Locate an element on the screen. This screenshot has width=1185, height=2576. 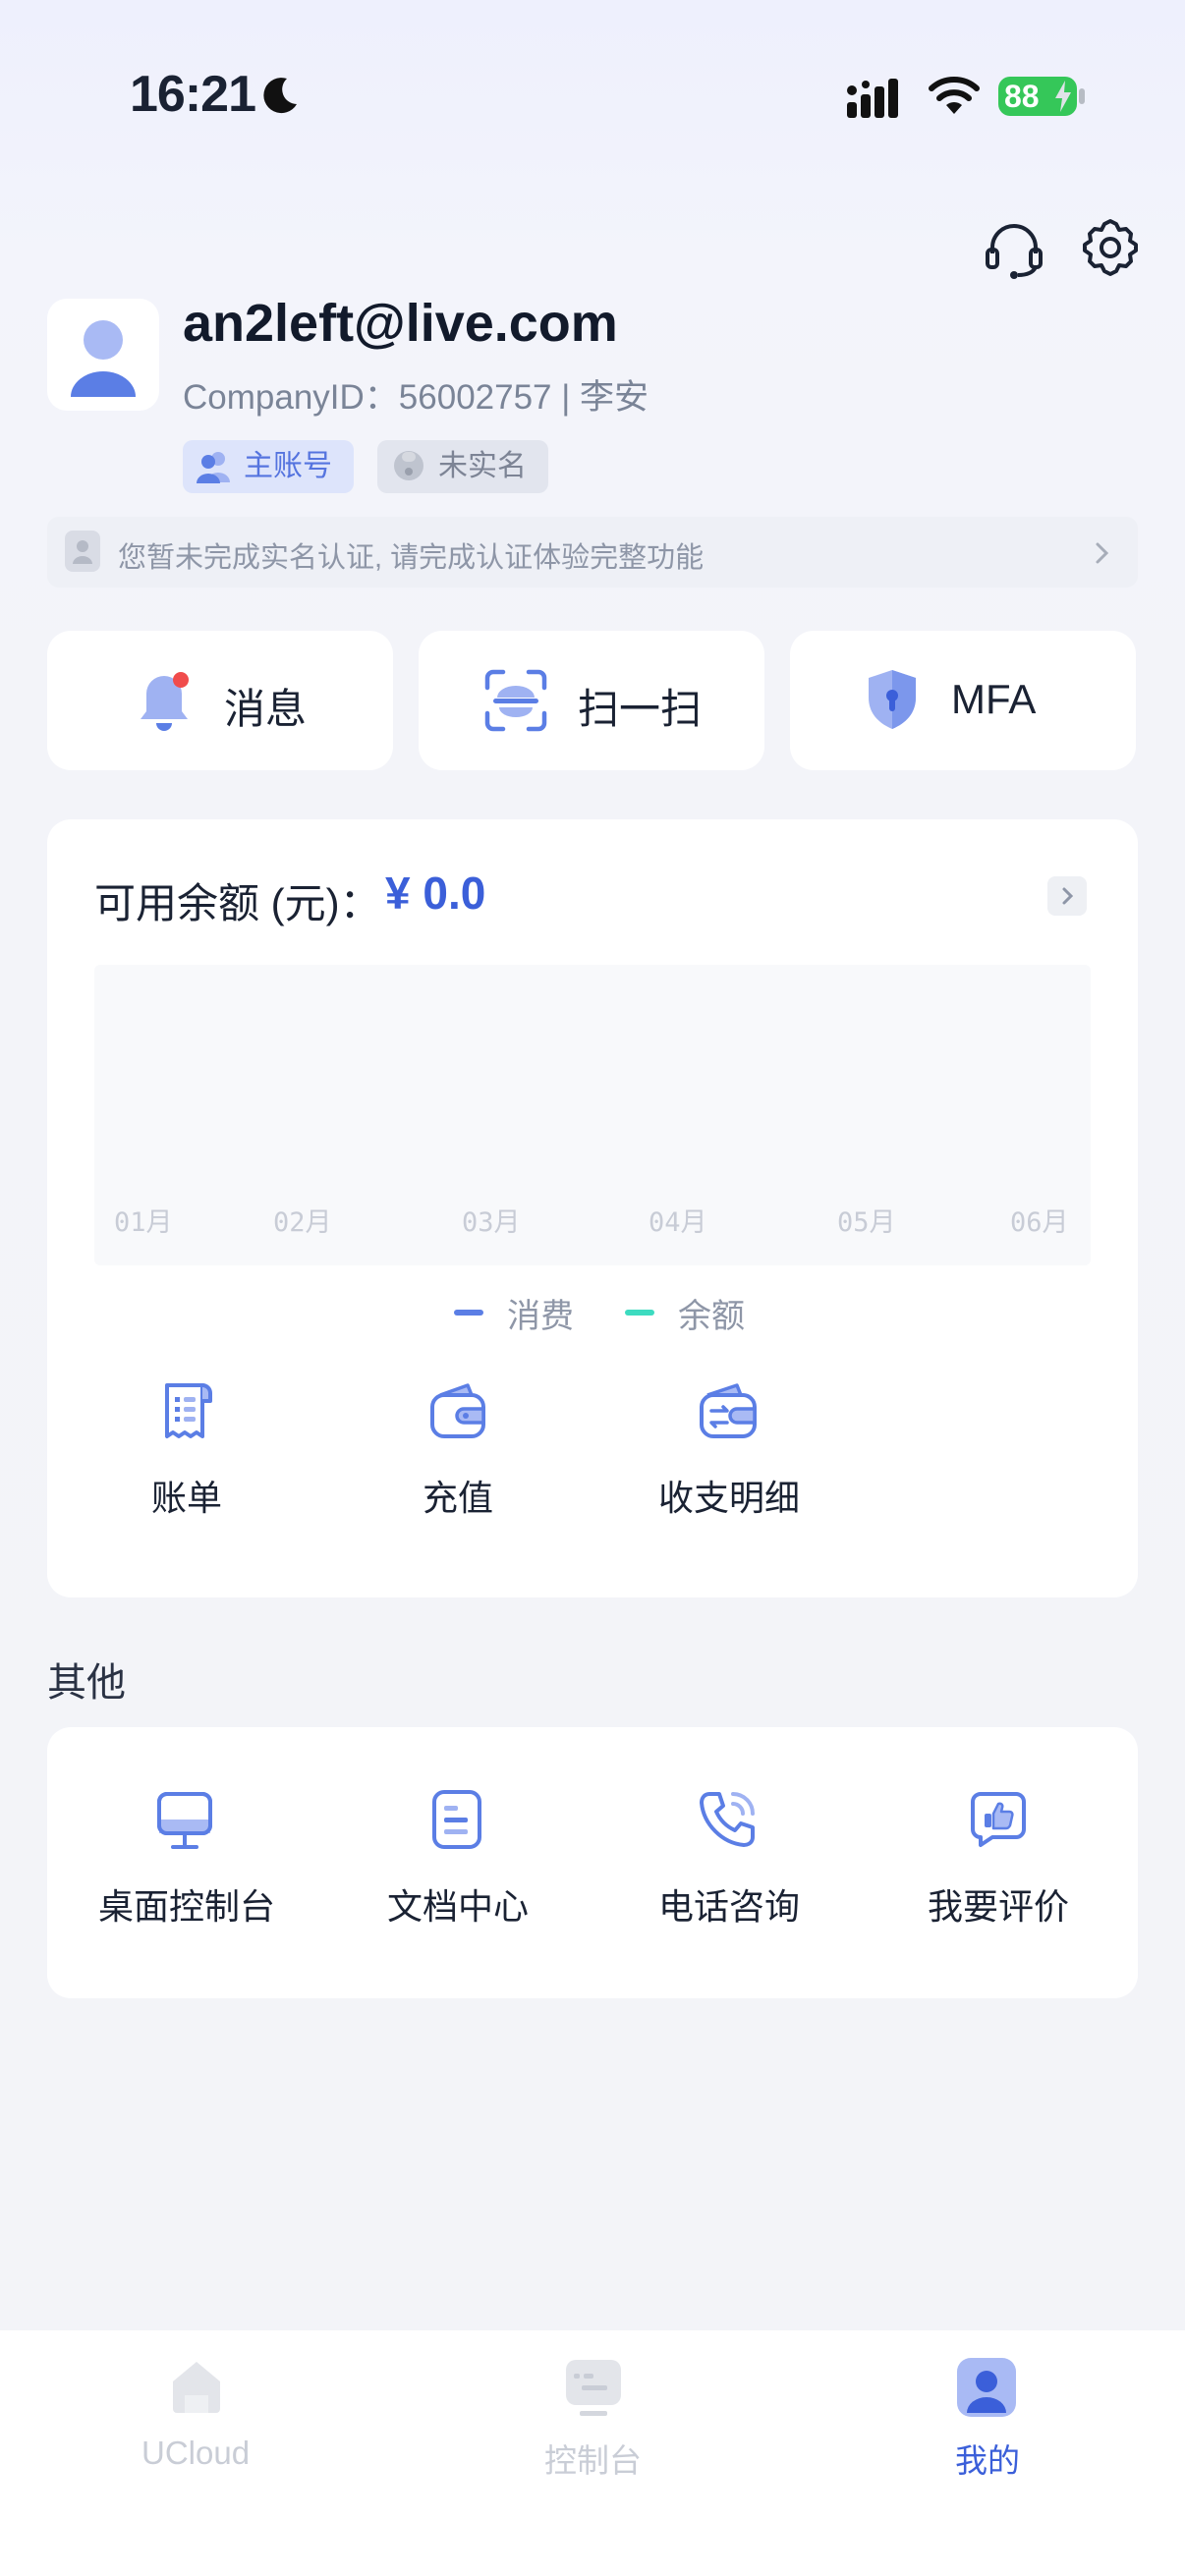
mfa-button: MFA is located at coordinates (963, 700).